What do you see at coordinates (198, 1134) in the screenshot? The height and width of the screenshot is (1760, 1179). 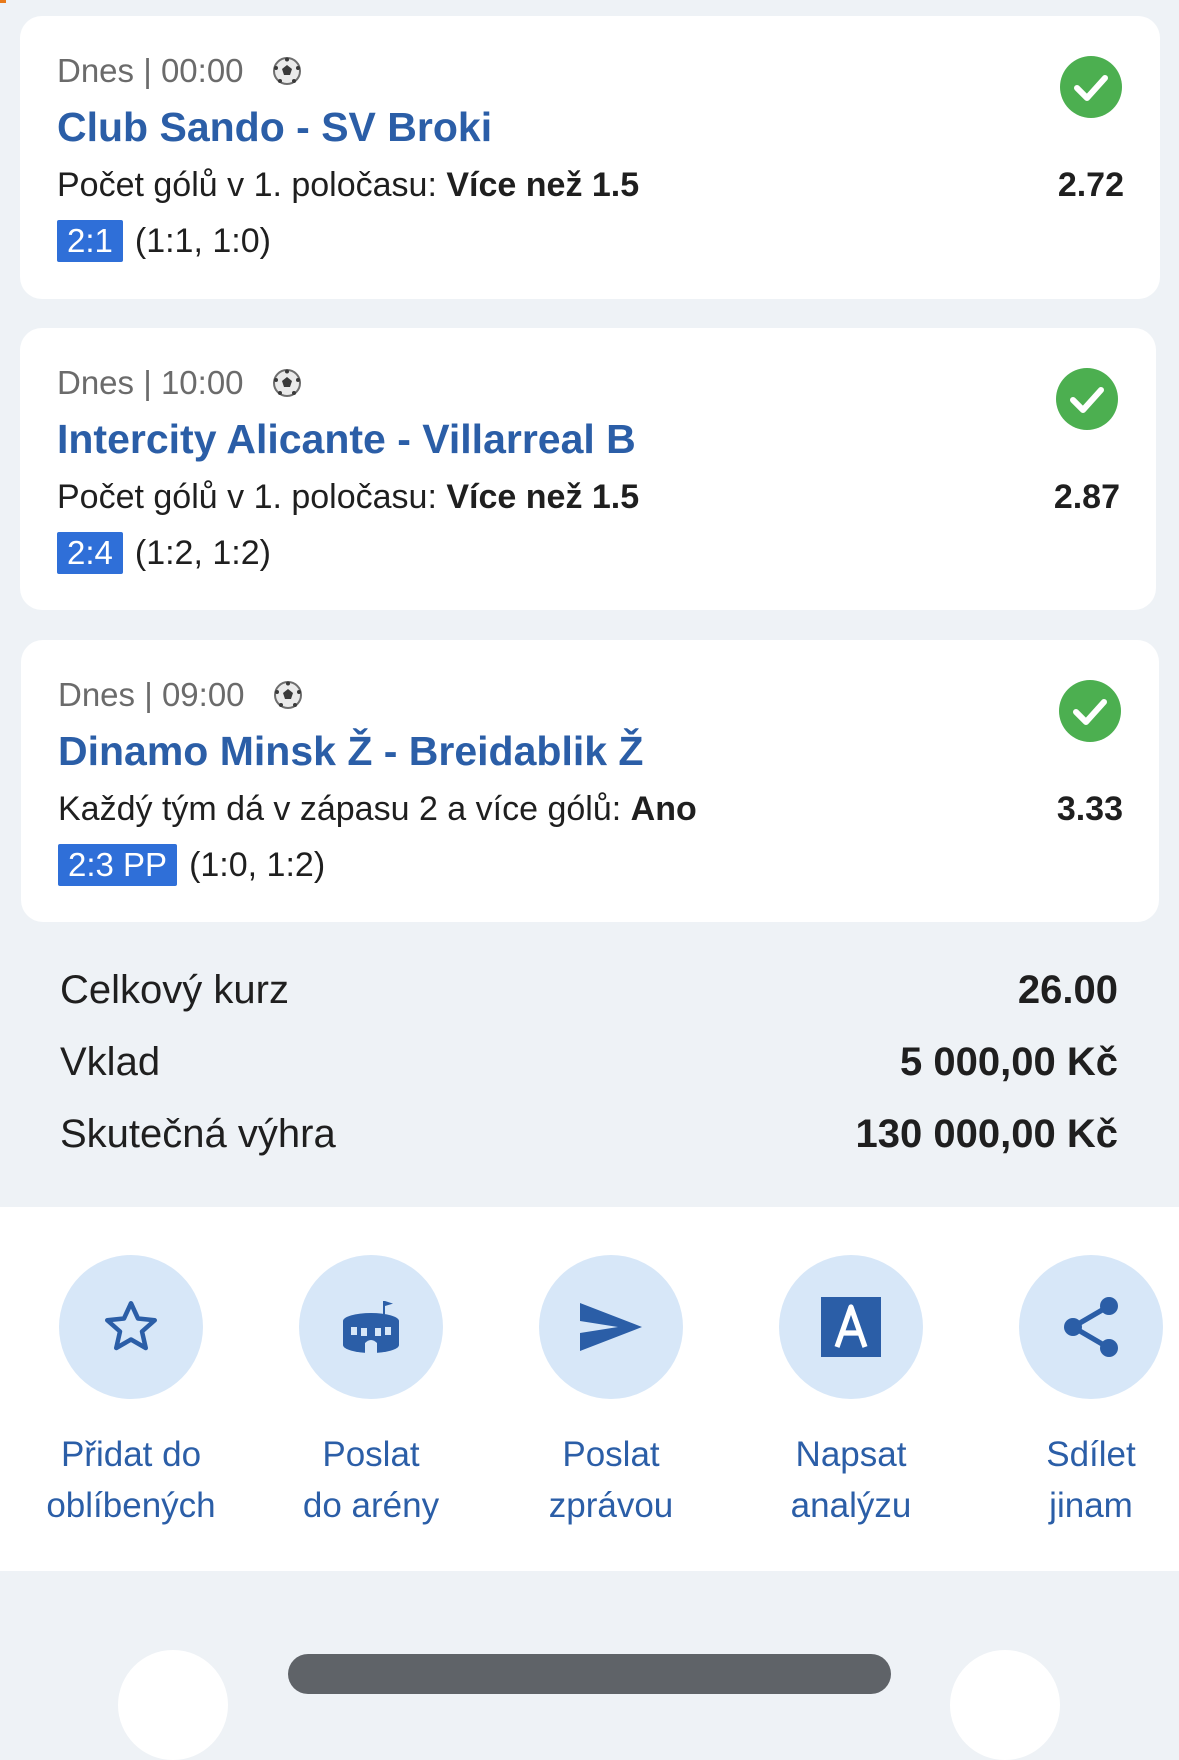 I see `payout-label: Skutečná výhra` at bounding box center [198, 1134].